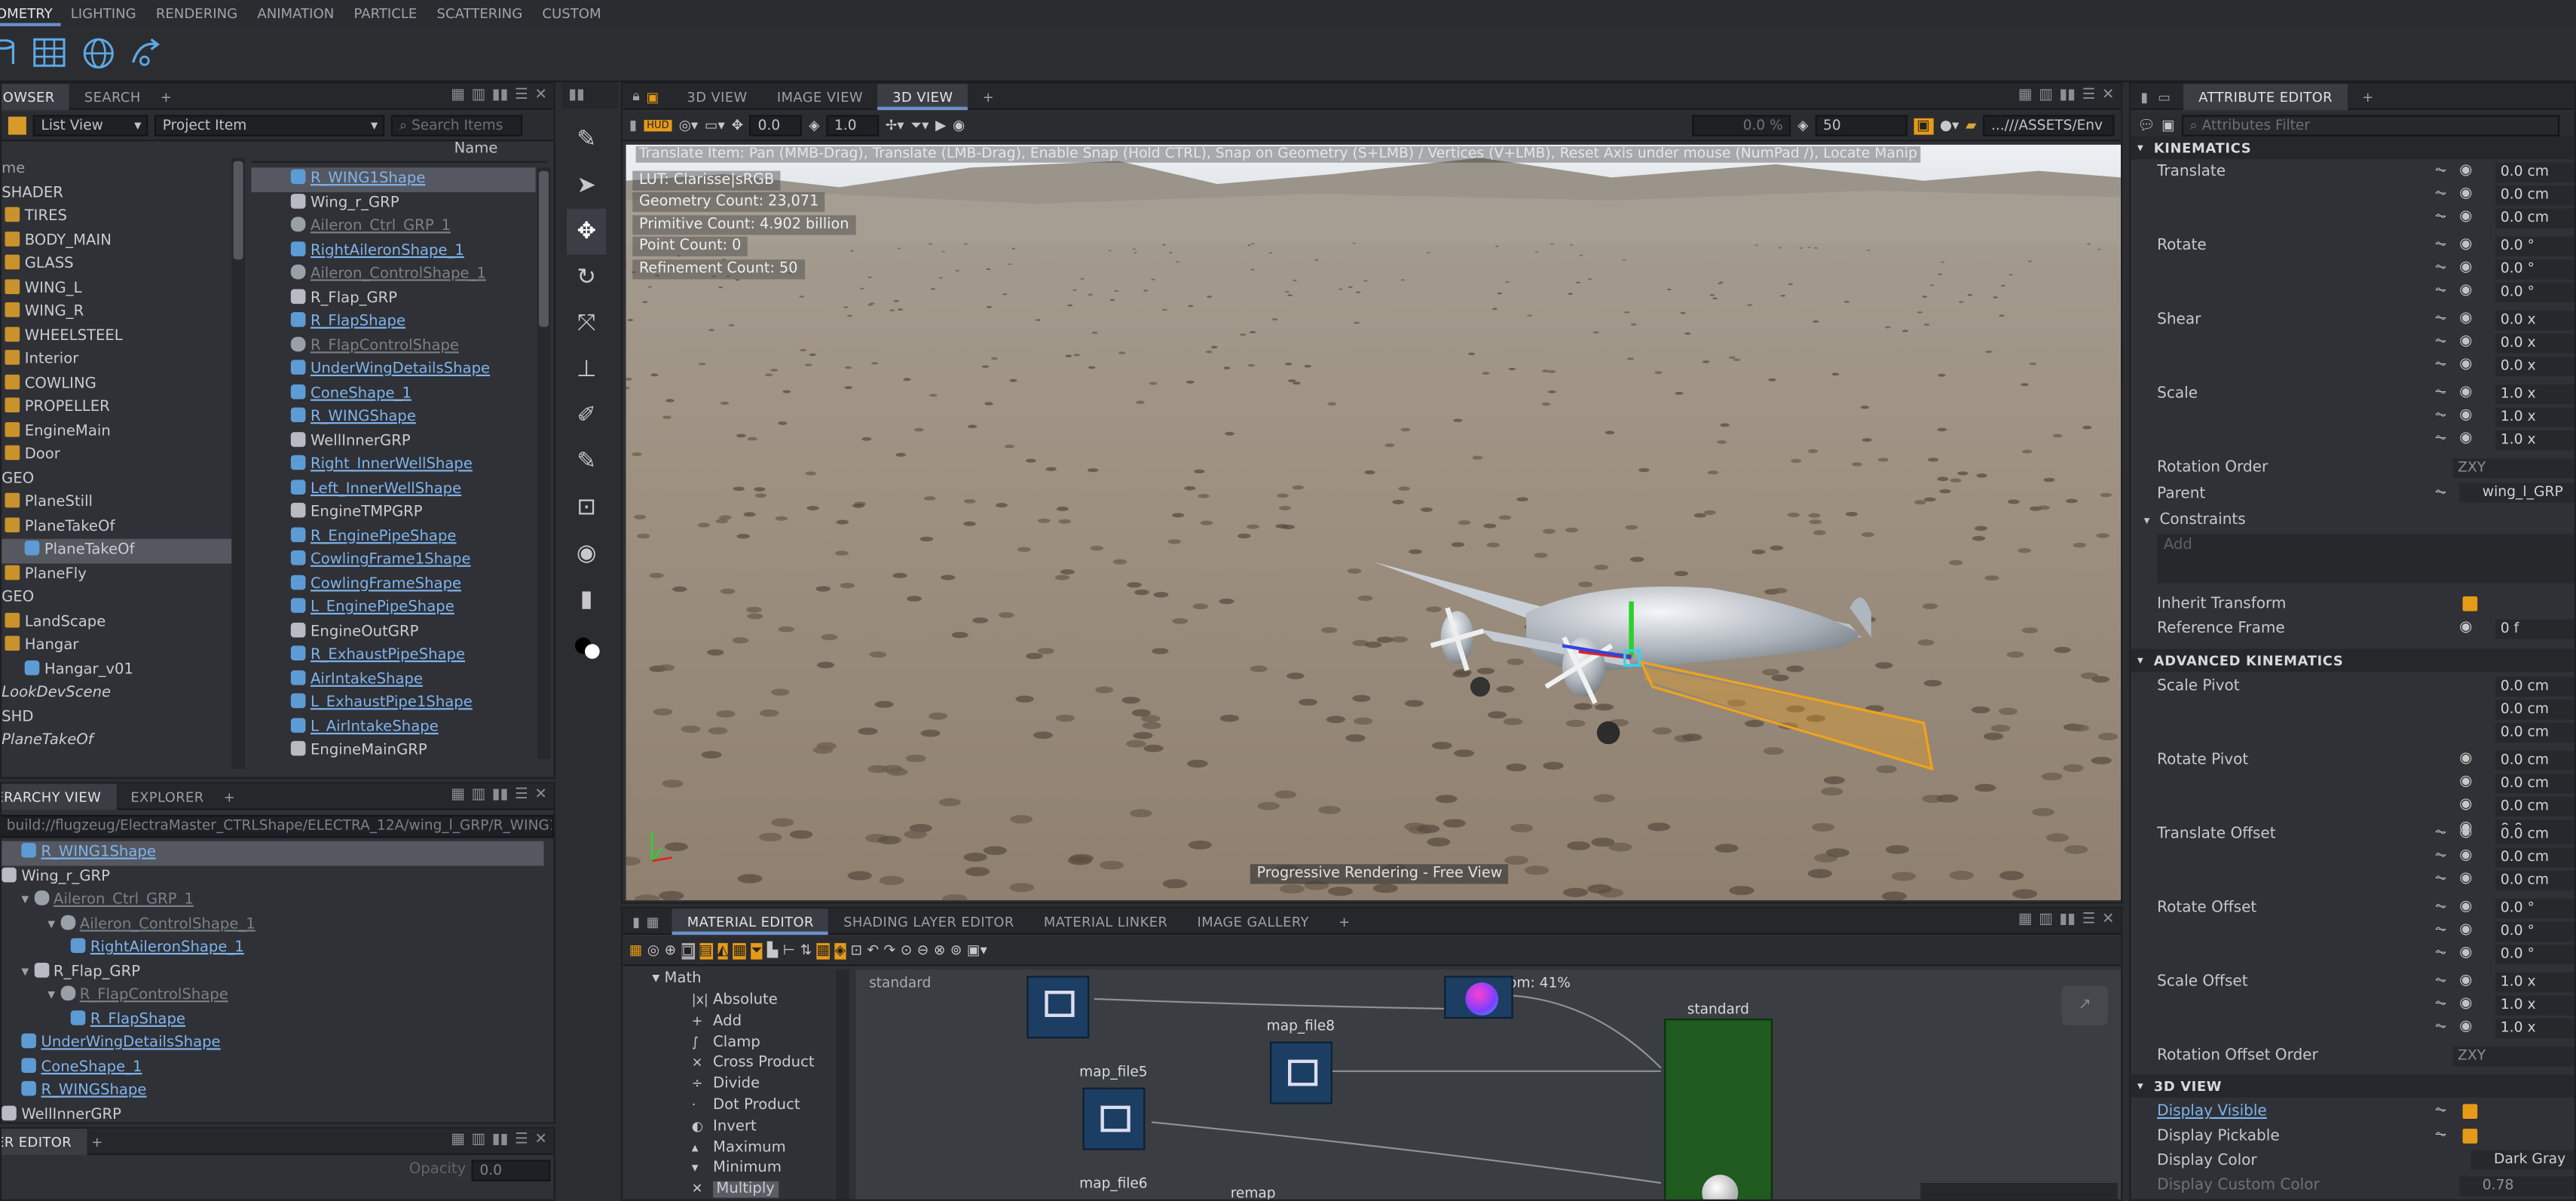  Describe the element at coordinates (586, 186) in the screenshot. I see `select-arrow-icon: ➤` at that location.